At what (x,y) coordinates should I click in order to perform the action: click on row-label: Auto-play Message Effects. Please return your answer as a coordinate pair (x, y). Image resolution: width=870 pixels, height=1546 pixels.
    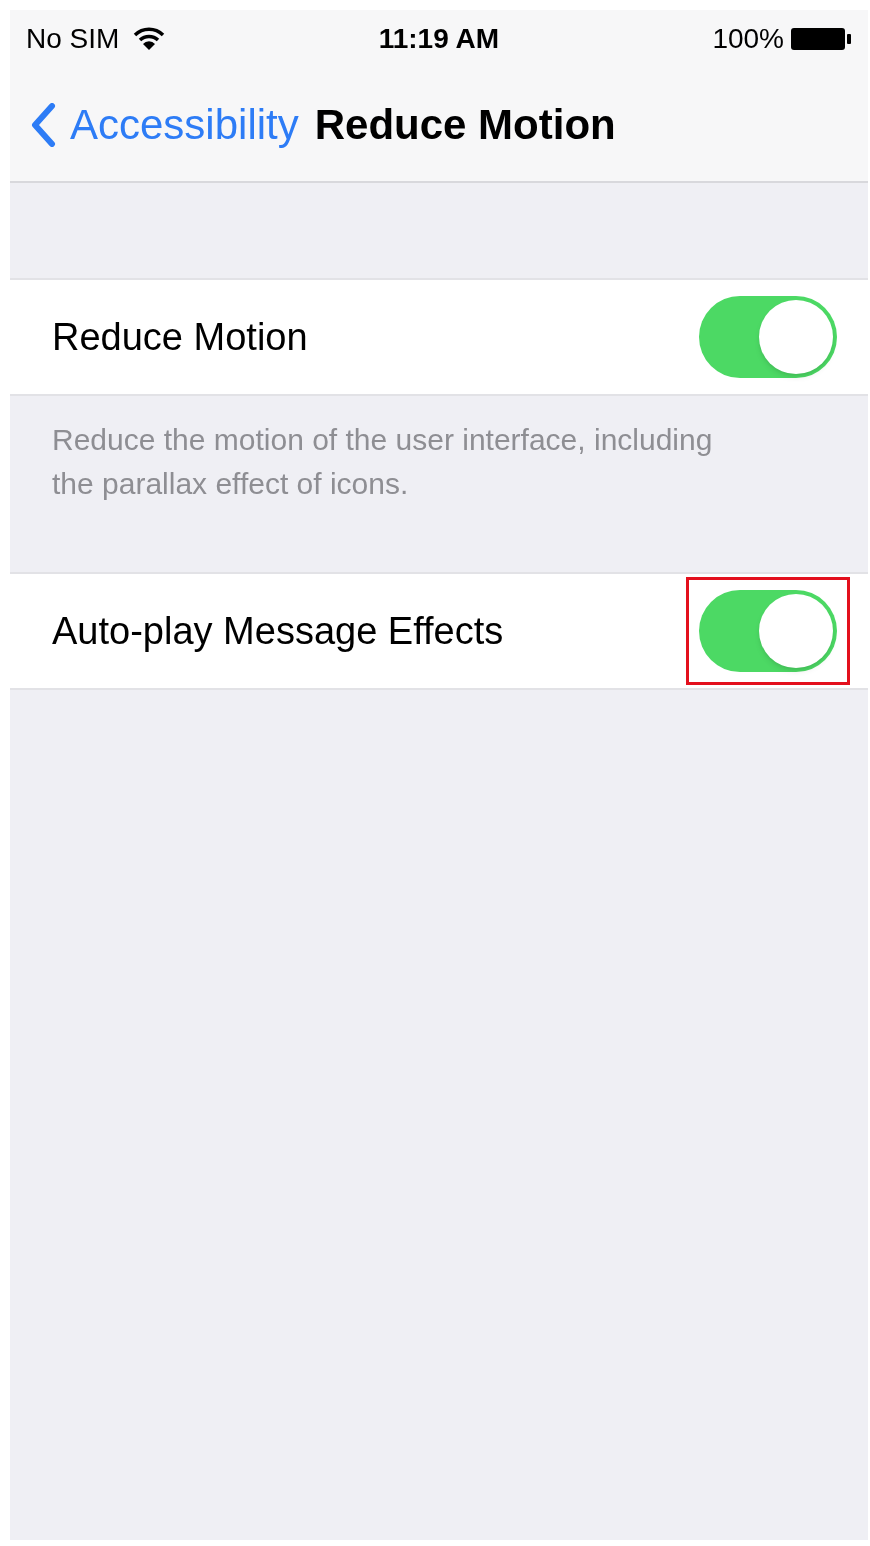
    Looking at the image, I should click on (278, 631).